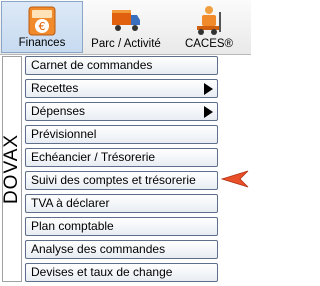  Describe the element at coordinates (92, 65) in the screenshot. I see `menu-item-label: Carnet de commandes` at that location.